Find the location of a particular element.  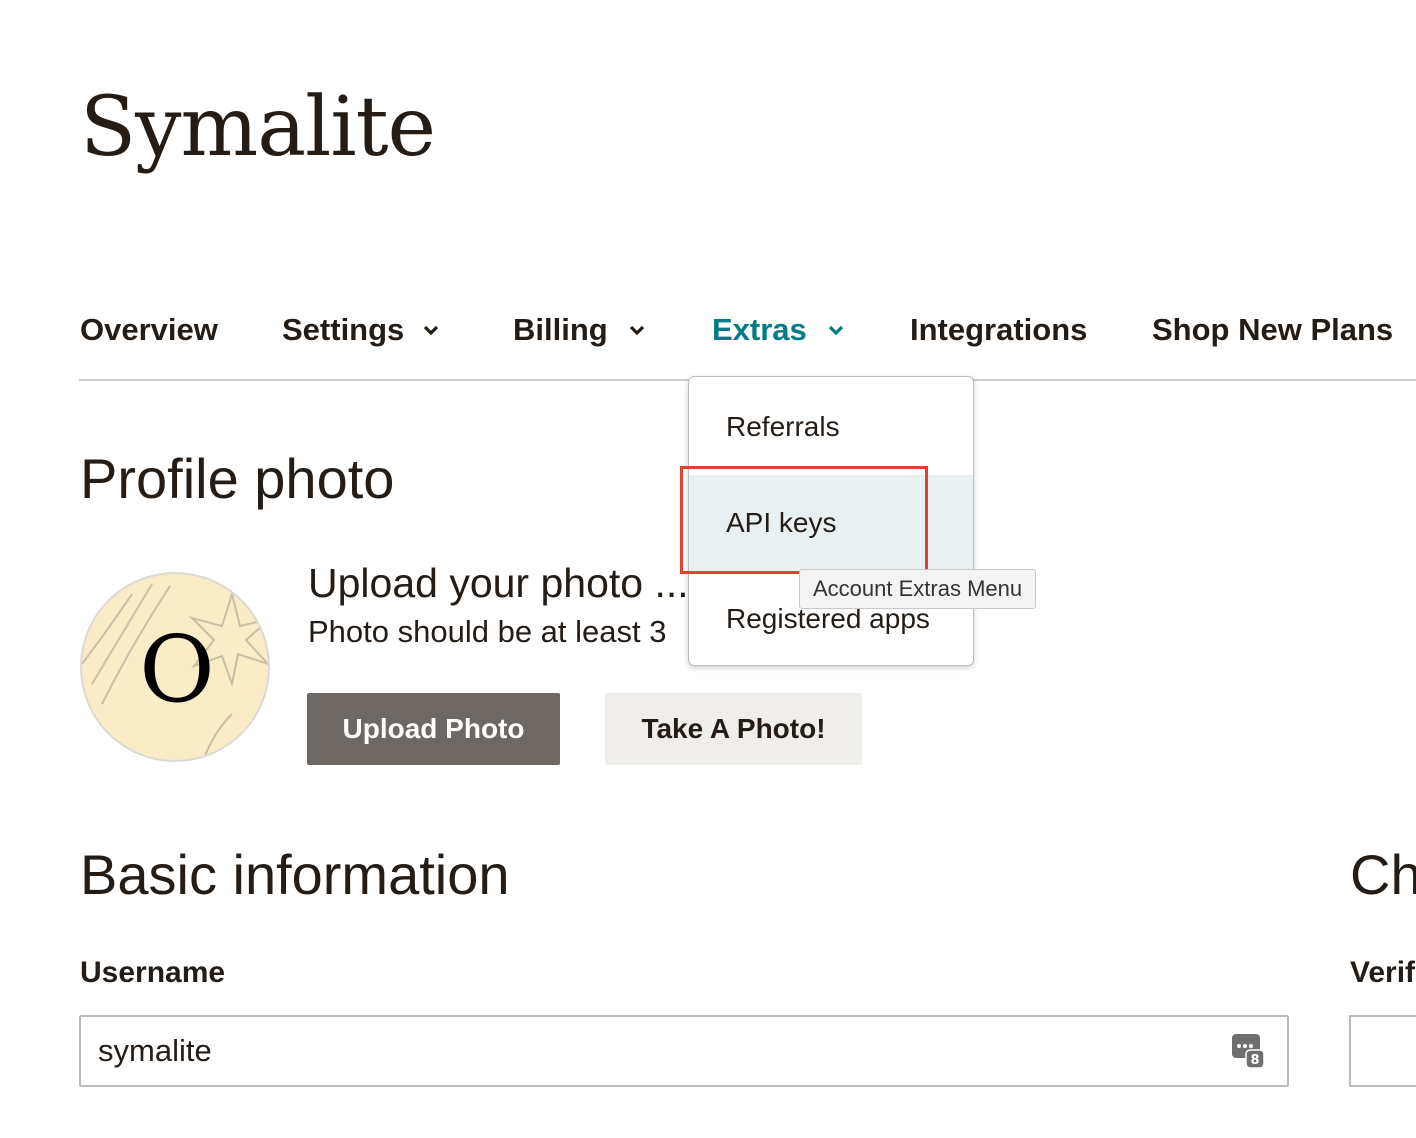

nav-settings-label: Settings is located at coordinates (343, 329).